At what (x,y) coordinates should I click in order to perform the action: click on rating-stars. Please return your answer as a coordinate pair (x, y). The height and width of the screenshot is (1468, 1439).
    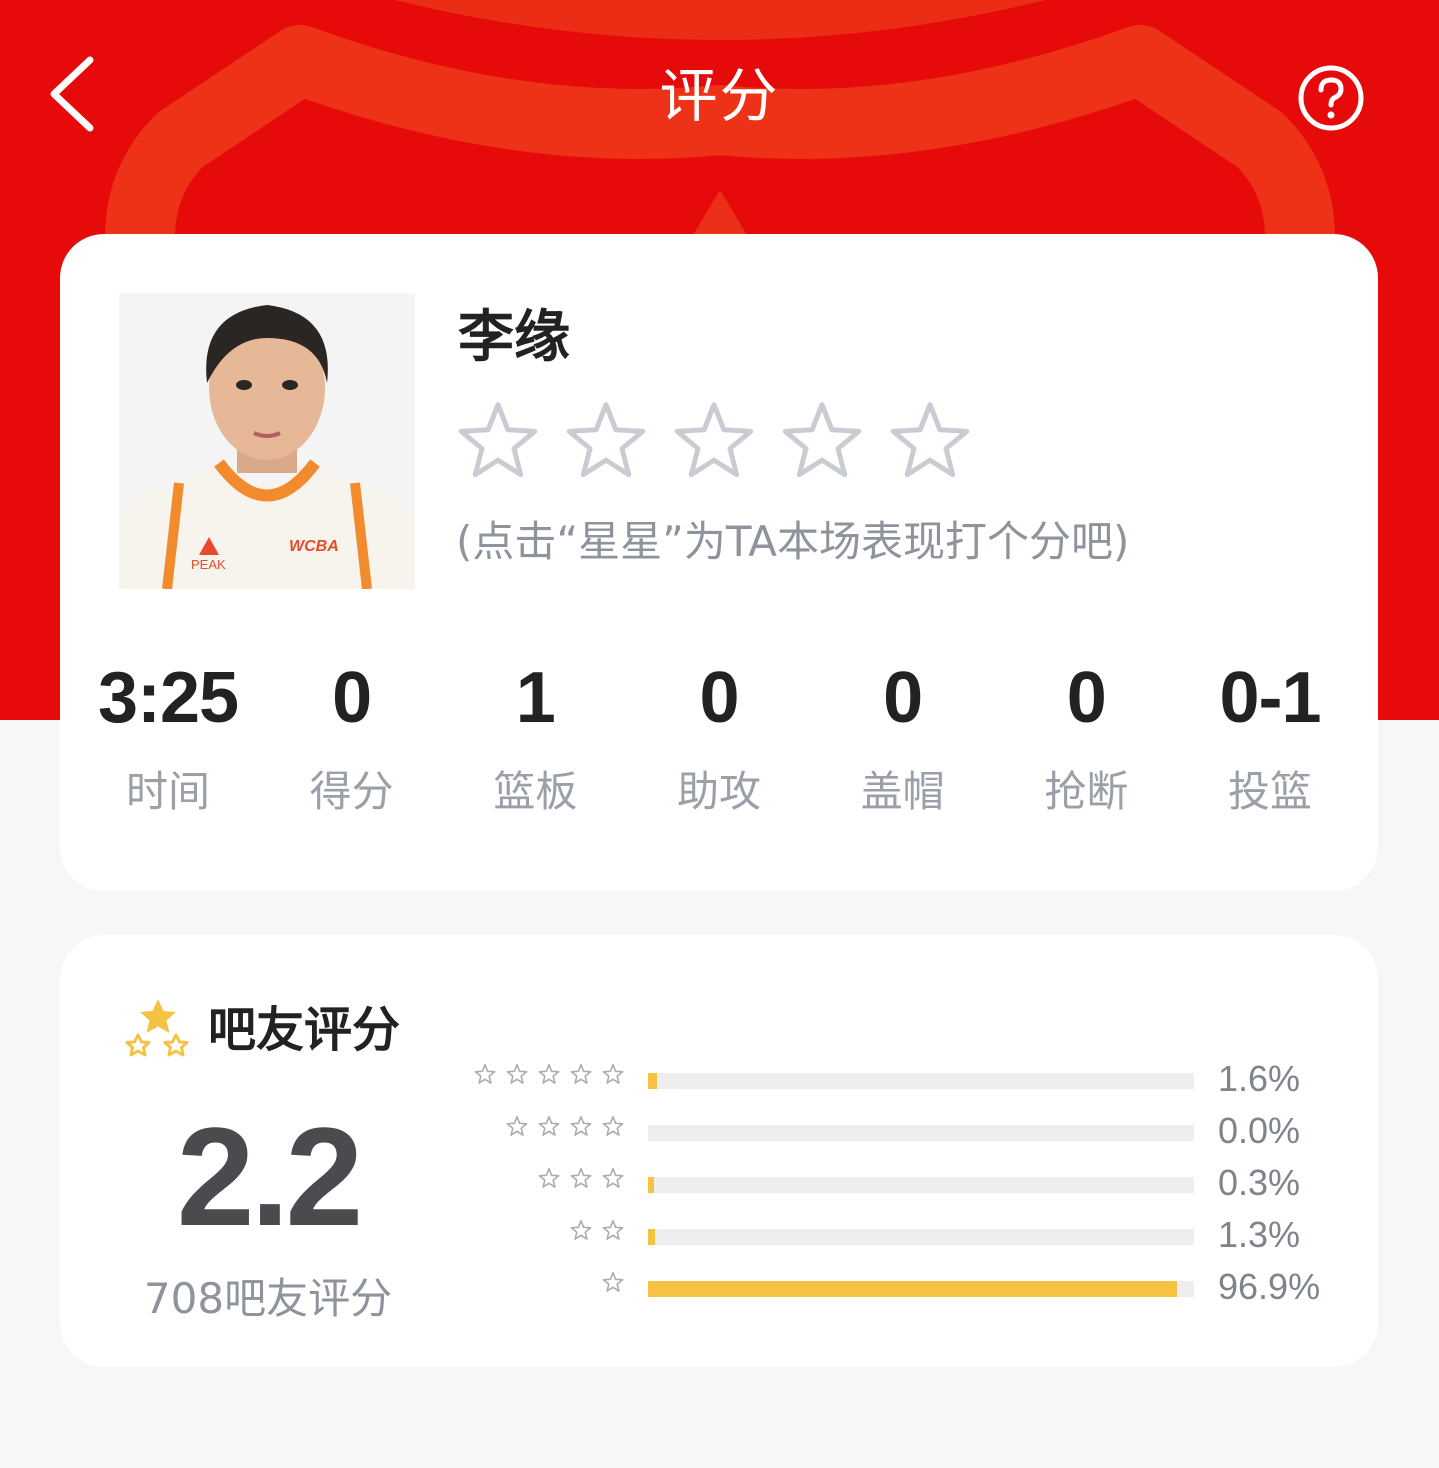
    Looking at the image, I should click on (726, 440).